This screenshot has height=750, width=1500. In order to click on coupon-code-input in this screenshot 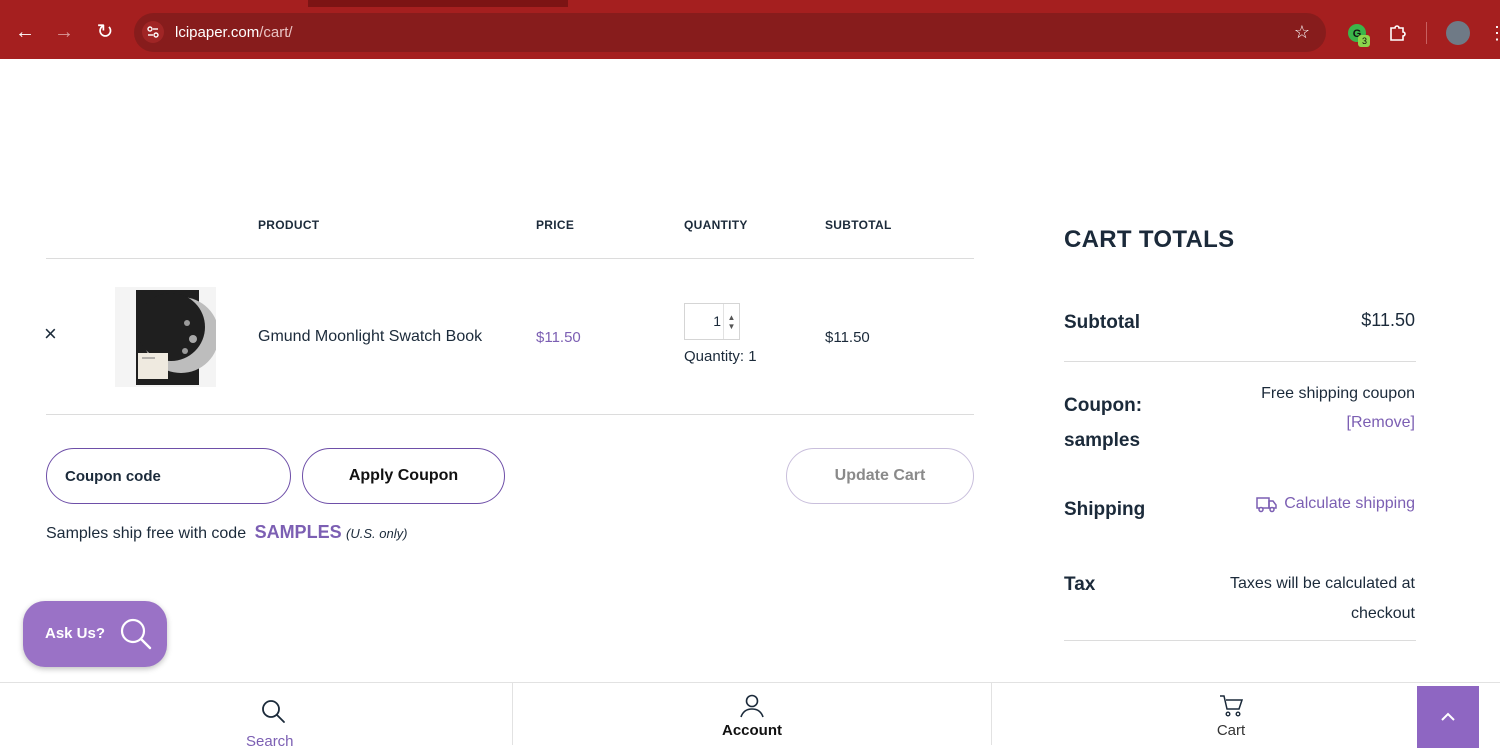, I will do `click(168, 476)`.